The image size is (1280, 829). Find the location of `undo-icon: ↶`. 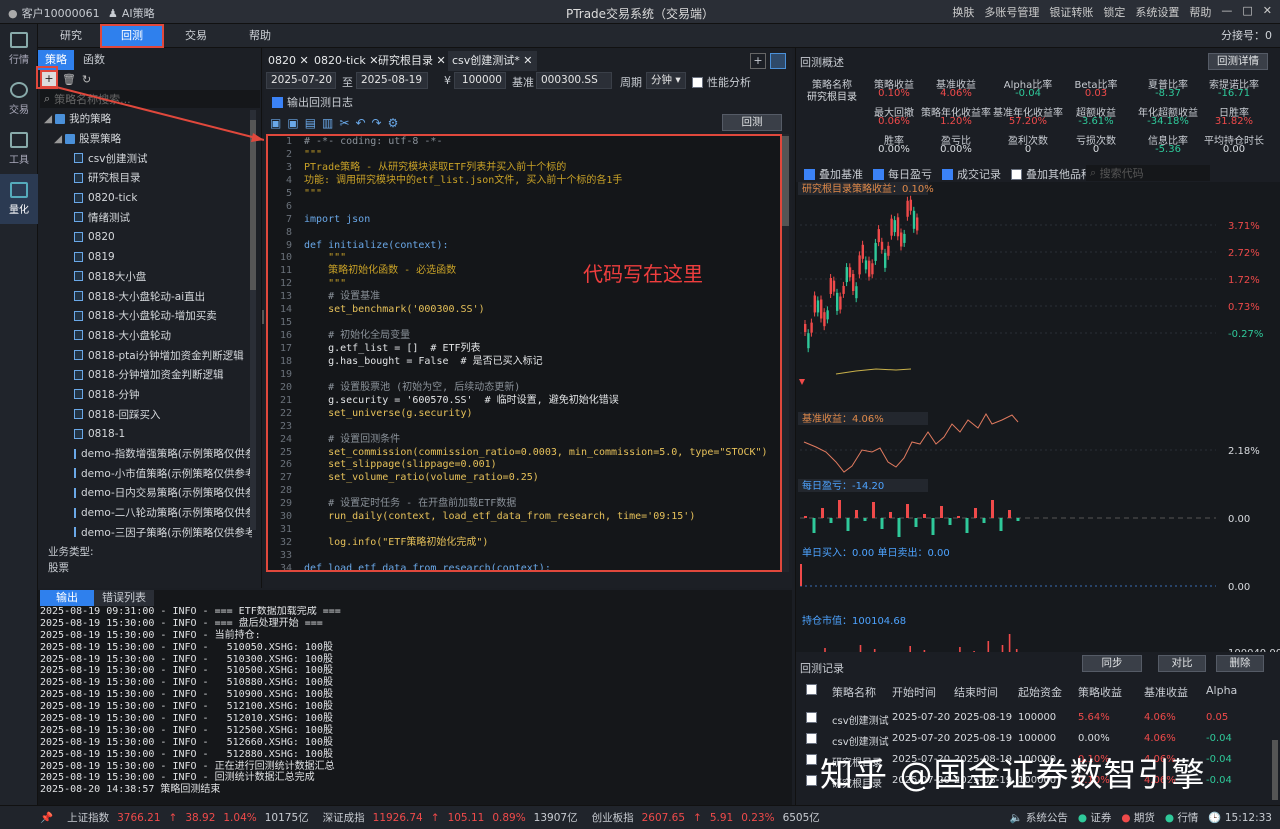

undo-icon: ↶ is located at coordinates (360, 123).